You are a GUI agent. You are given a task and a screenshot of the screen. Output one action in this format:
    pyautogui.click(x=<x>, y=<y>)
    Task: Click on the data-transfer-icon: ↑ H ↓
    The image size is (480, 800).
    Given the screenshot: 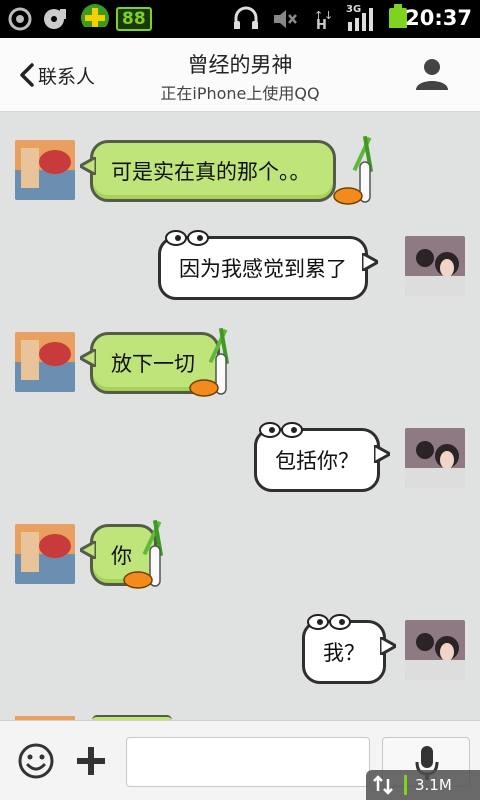 What is the action you would take?
    pyautogui.click(x=323, y=20)
    